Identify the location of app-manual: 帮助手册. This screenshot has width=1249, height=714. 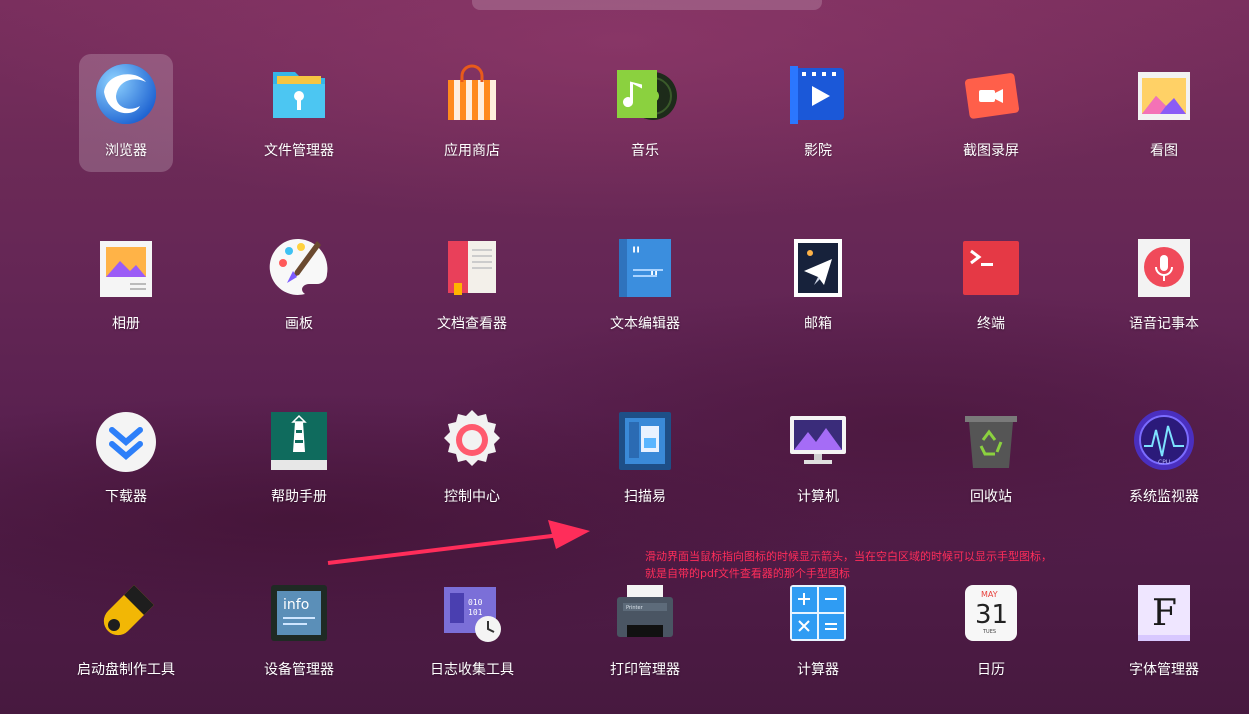
(299, 459).